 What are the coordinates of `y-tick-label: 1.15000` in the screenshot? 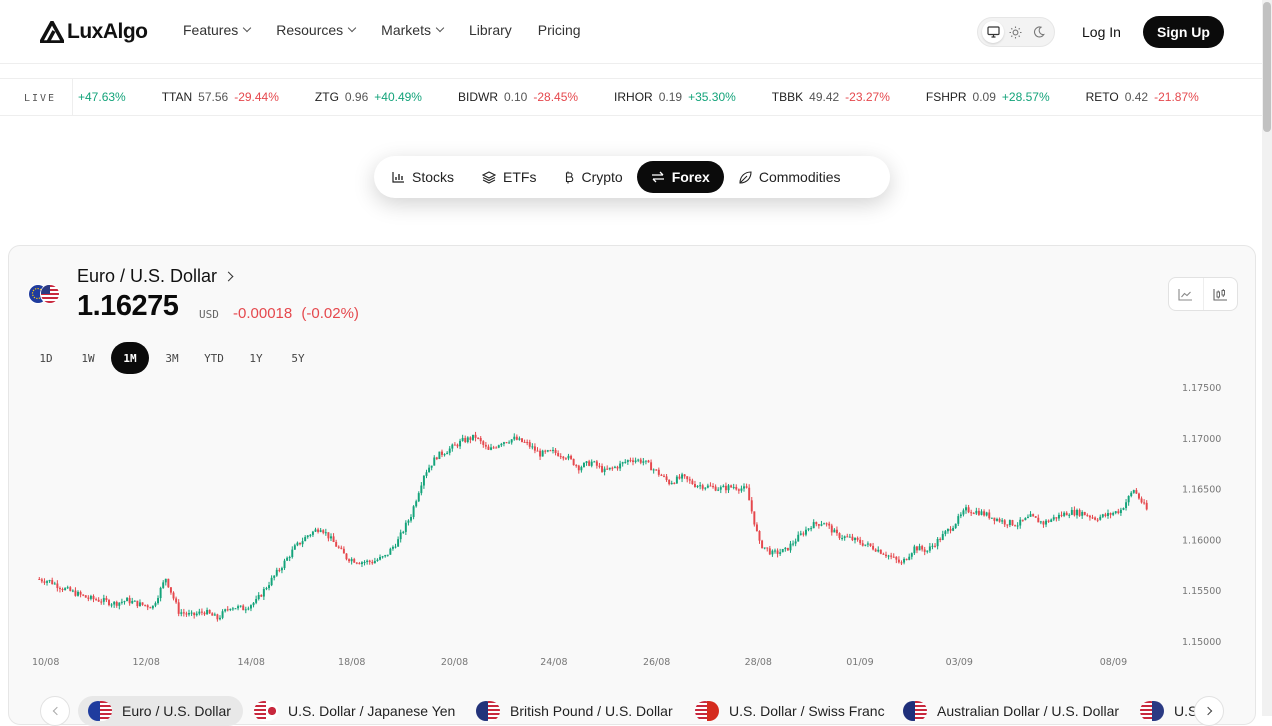 It's located at (1201, 642).